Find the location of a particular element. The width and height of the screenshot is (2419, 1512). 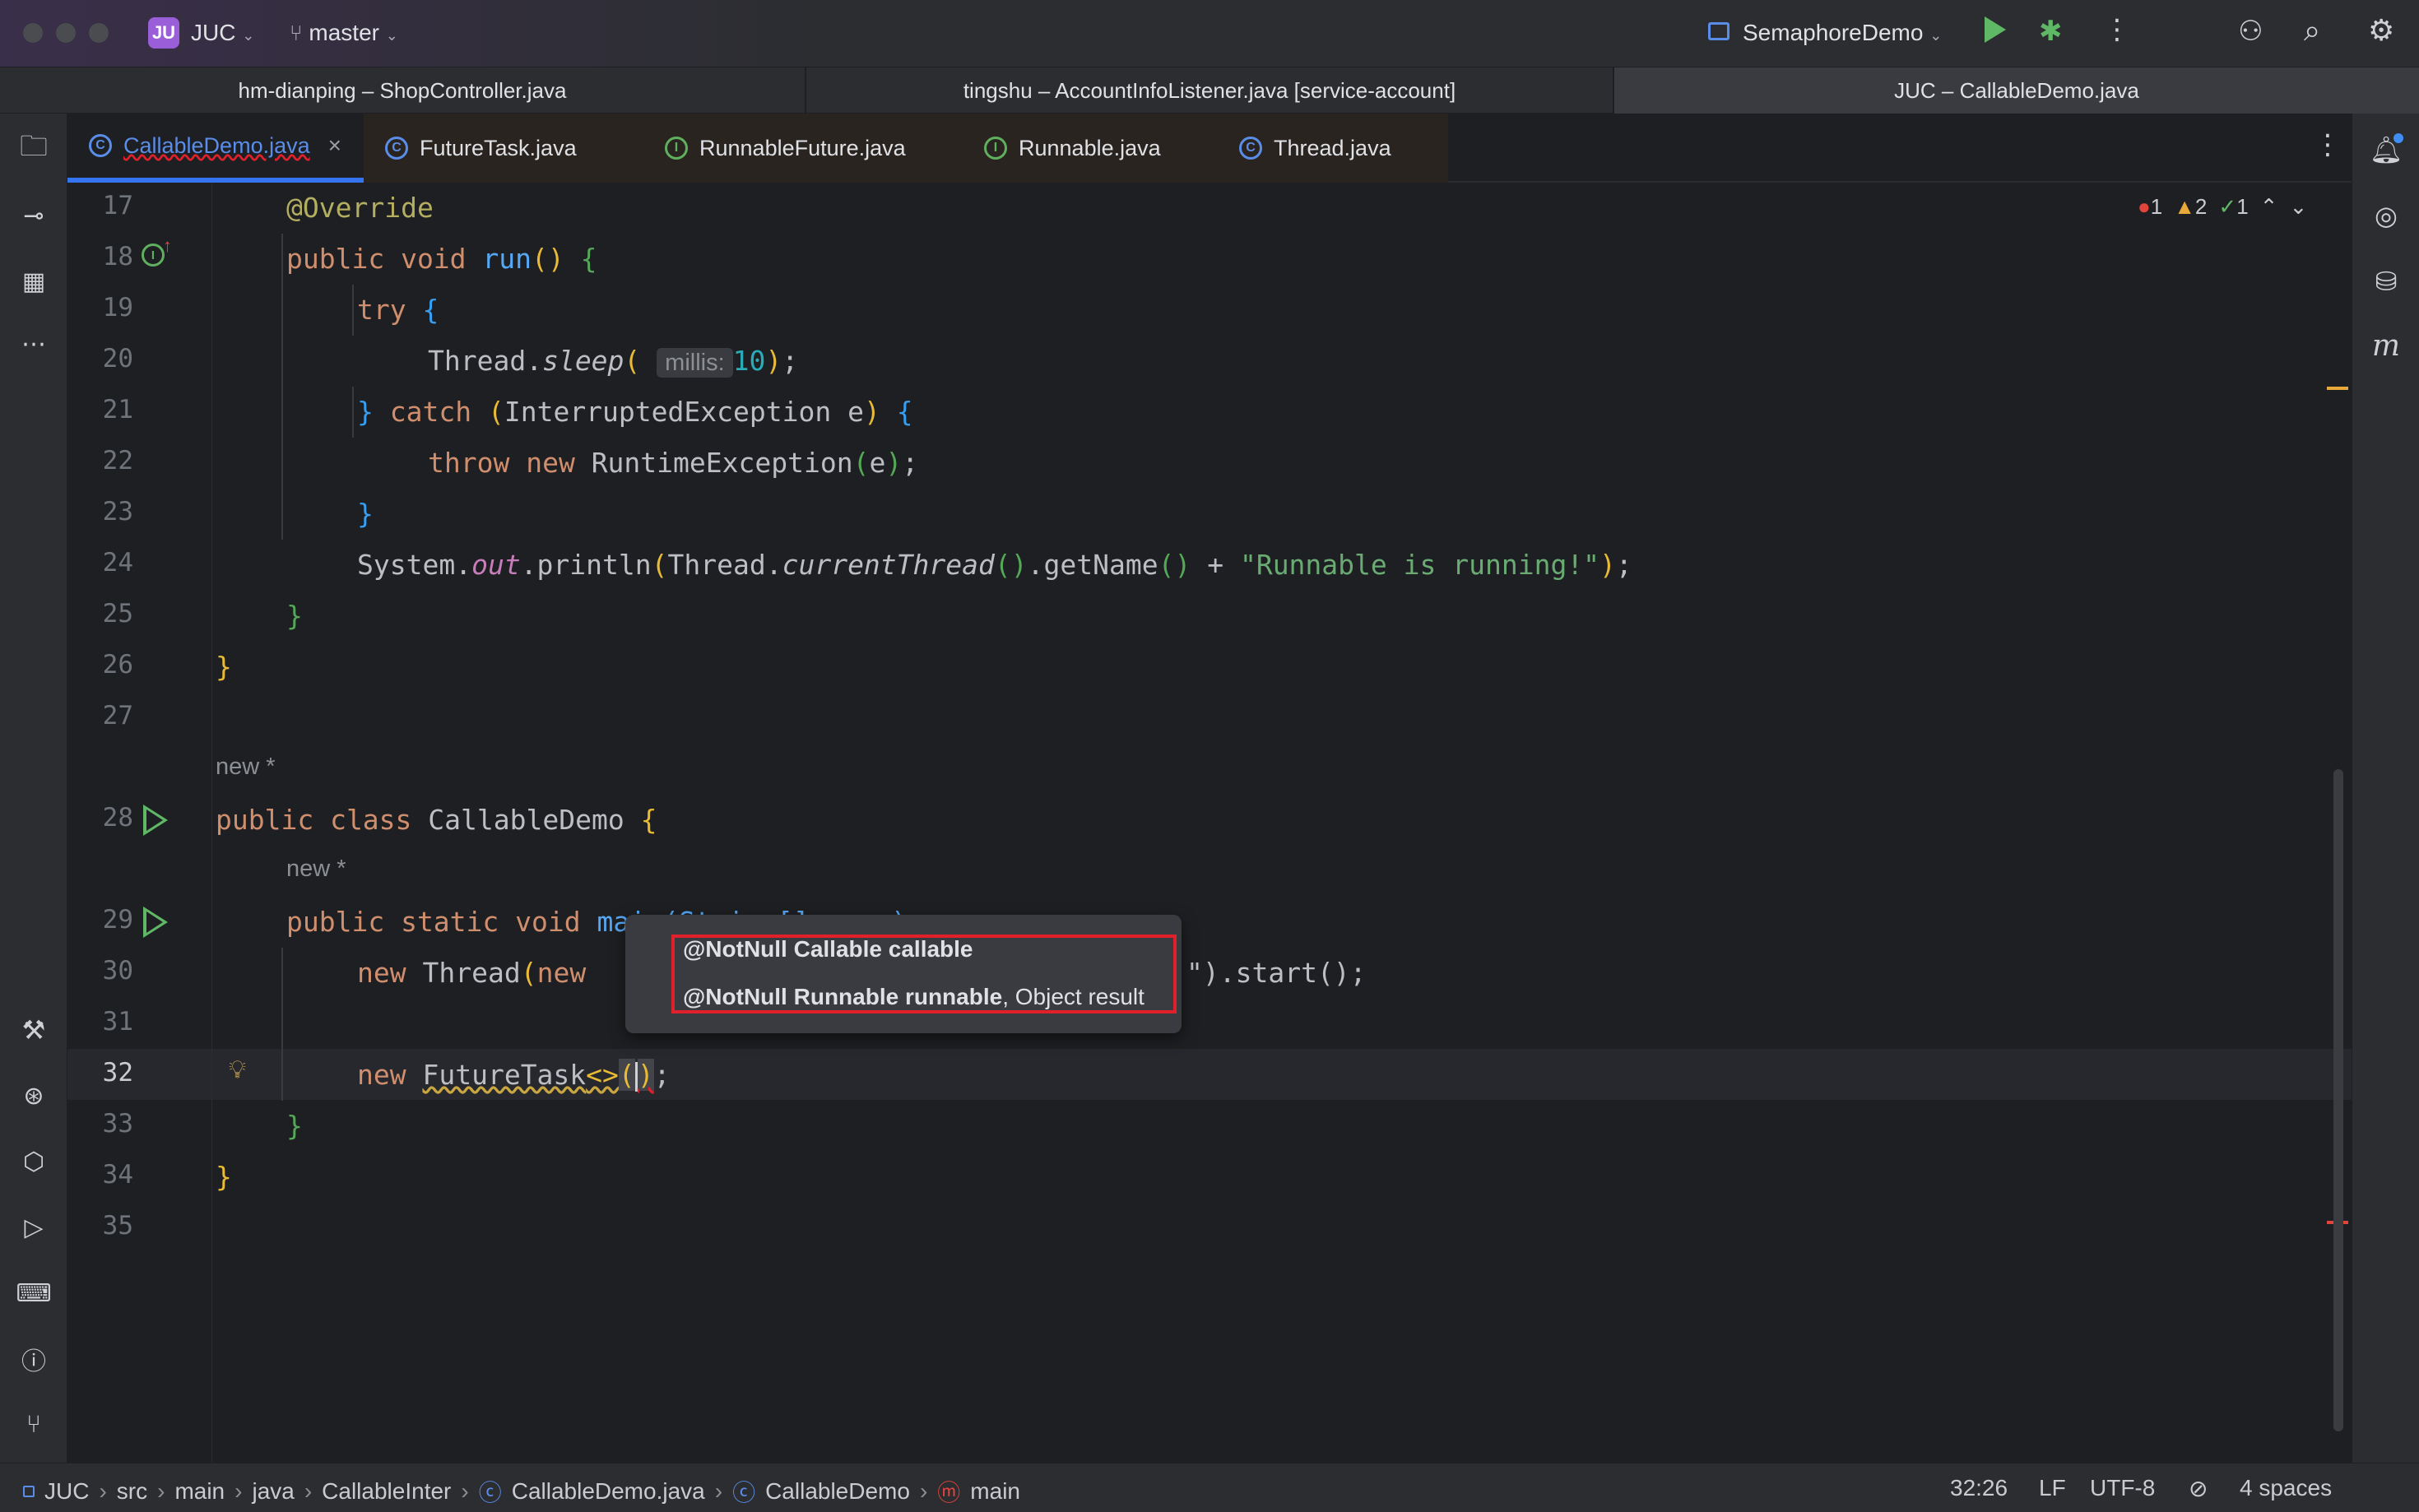

run-main-icon-inner is located at coordinates (154, 922).